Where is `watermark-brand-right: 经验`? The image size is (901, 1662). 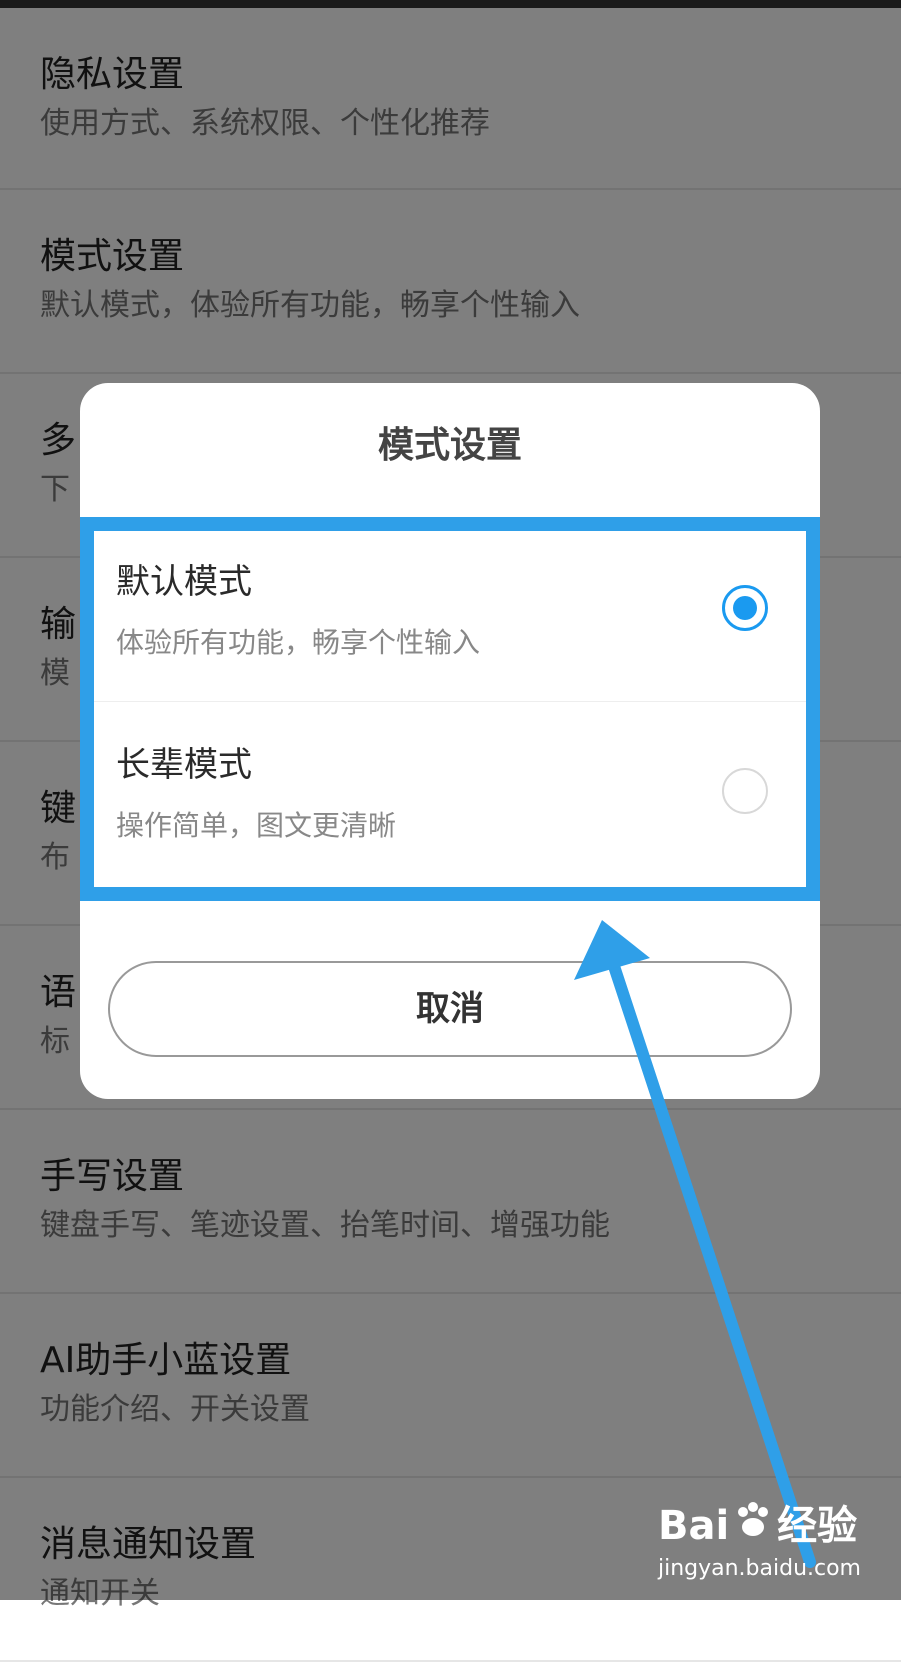 watermark-brand-right: 经验 is located at coordinates (817, 1526).